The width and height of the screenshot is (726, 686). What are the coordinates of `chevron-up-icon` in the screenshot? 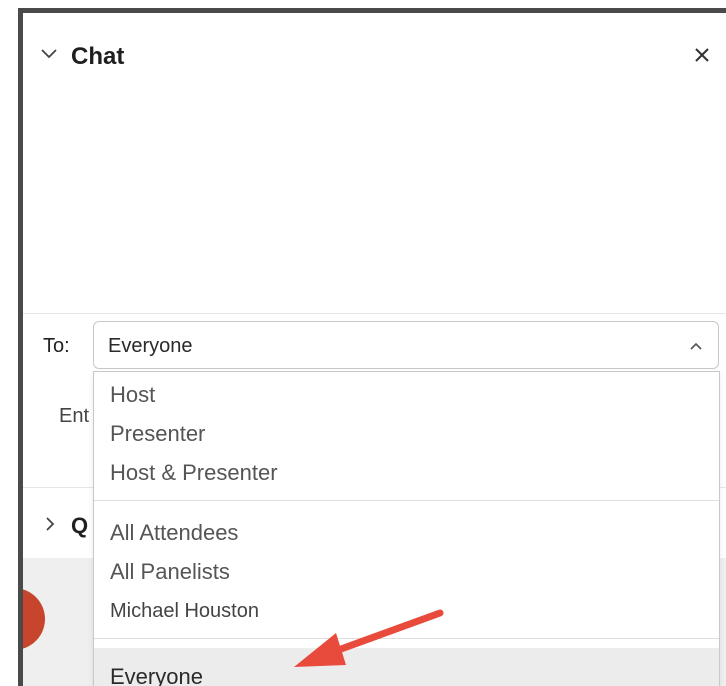 It's located at (696, 346).